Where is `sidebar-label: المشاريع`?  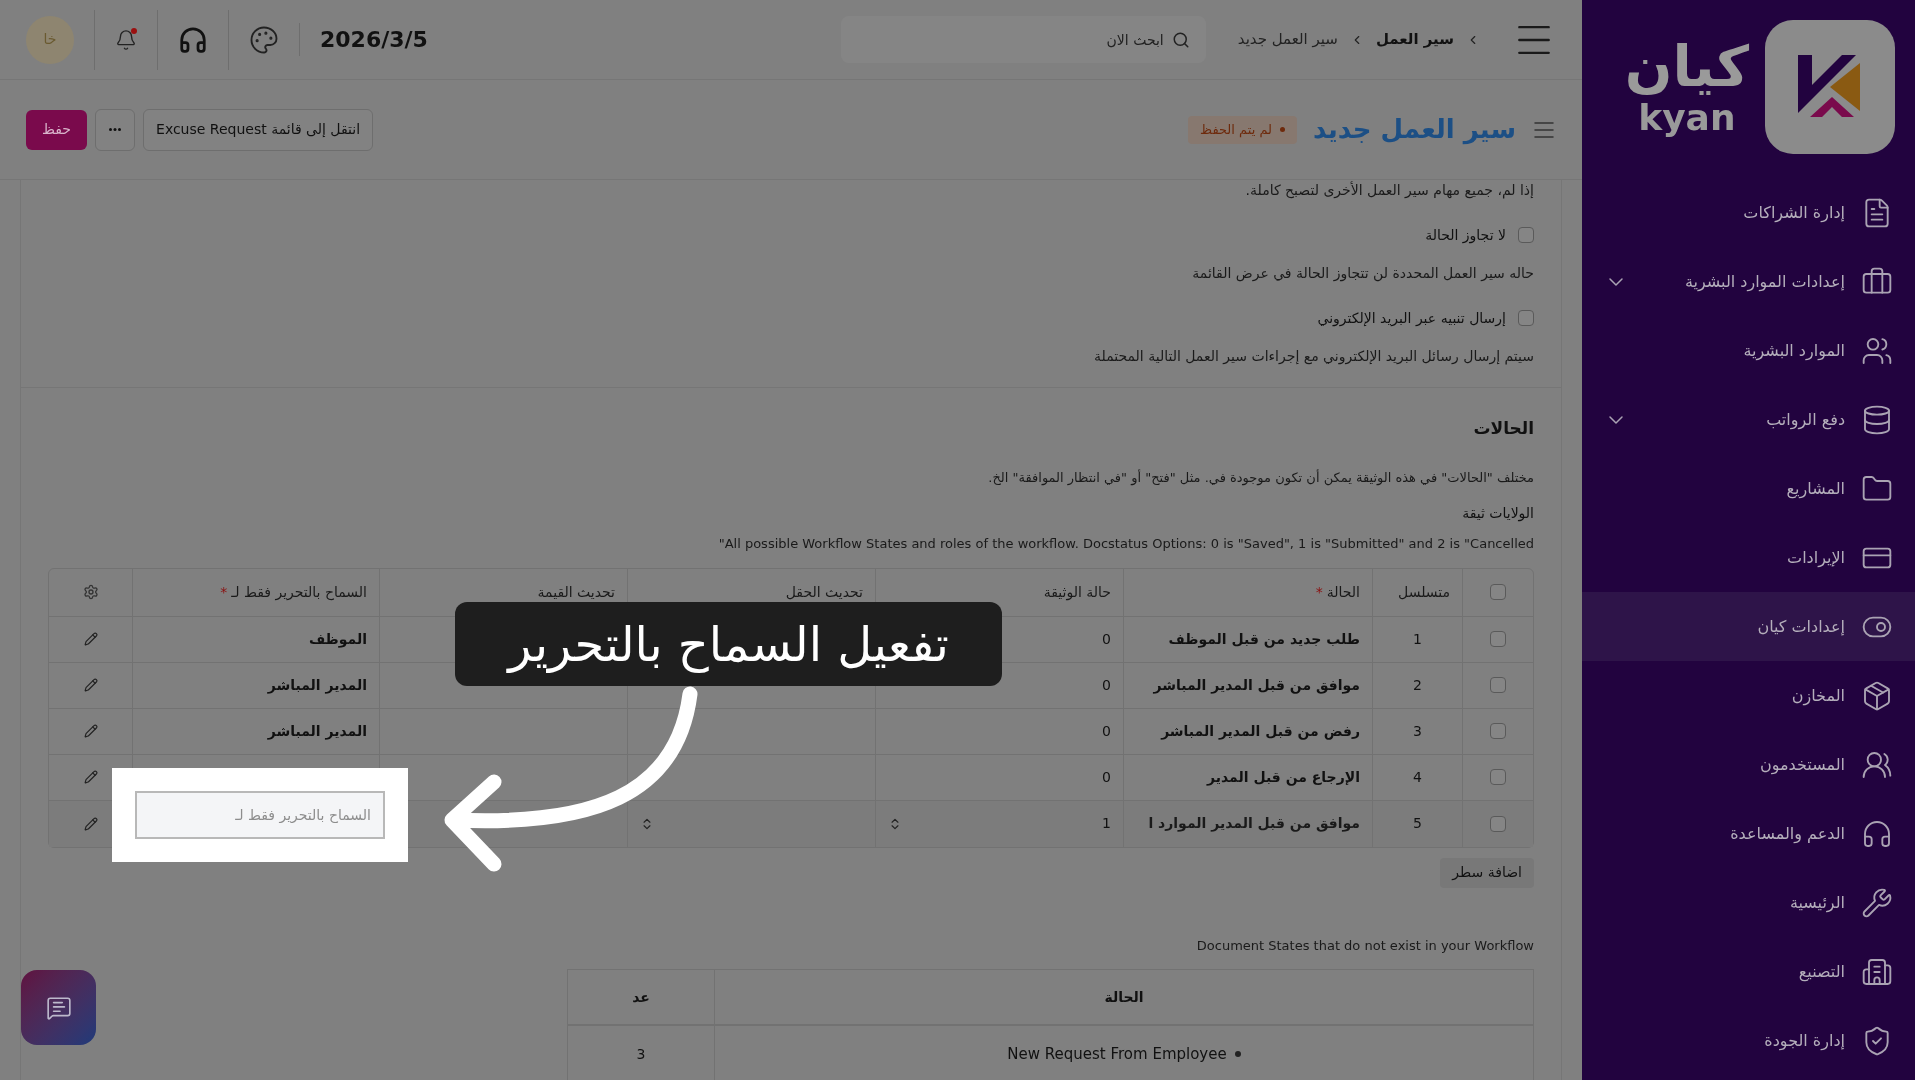 sidebar-label: المشاريع is located at coordinates (1815, 489).